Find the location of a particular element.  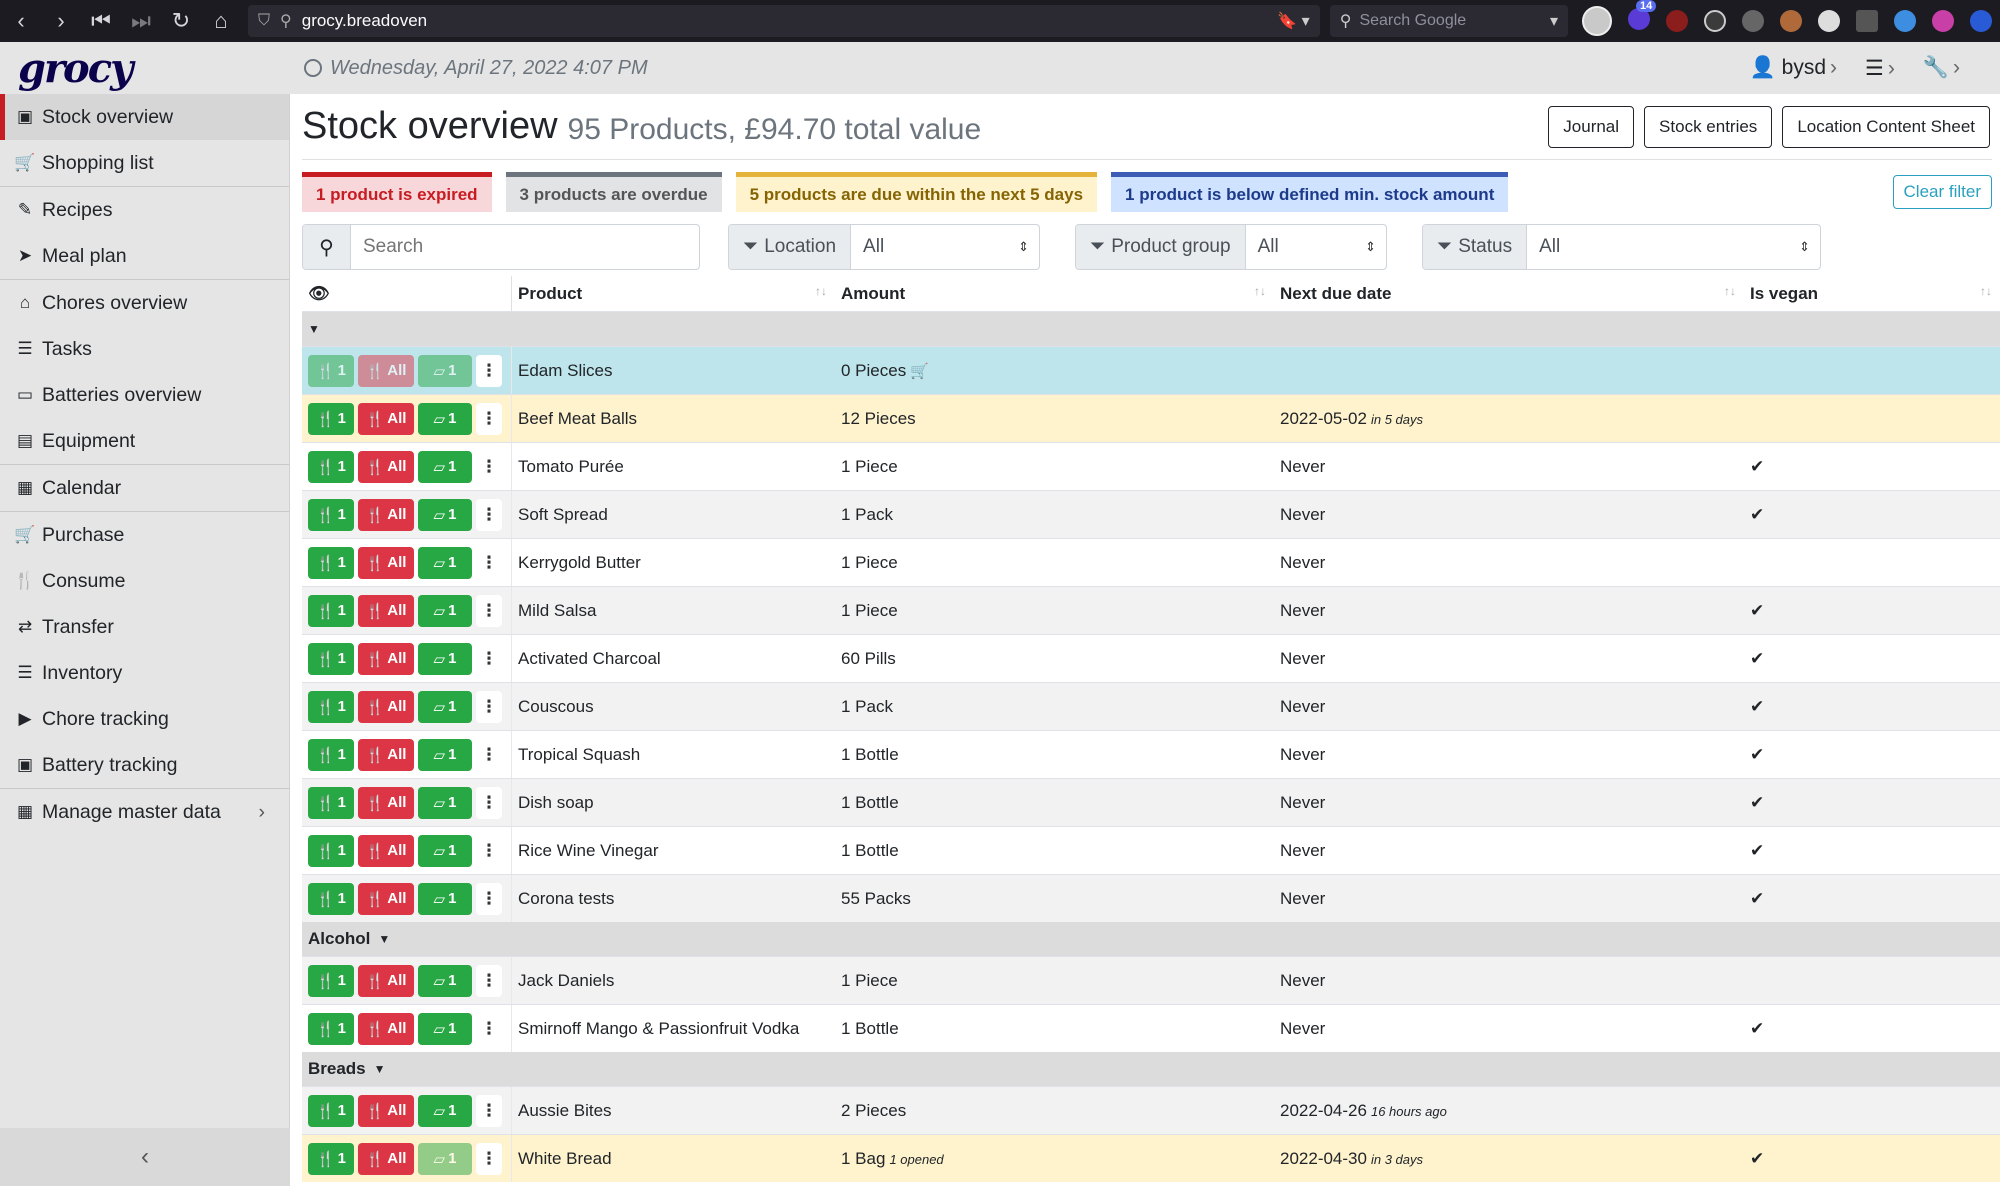

product-cell: Mild Salsa is located at coordinates (673, 611).